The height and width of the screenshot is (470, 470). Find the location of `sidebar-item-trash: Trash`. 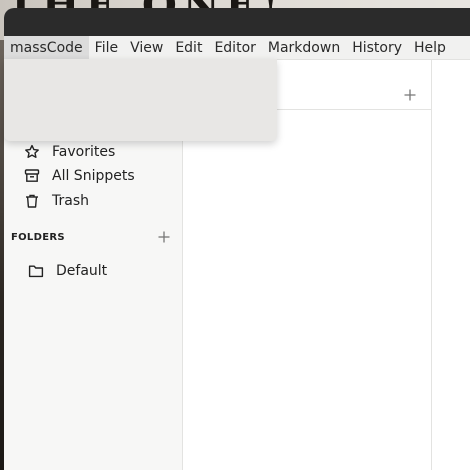

sidebar-item-trash: Trash is located at coordinates (56, 201).